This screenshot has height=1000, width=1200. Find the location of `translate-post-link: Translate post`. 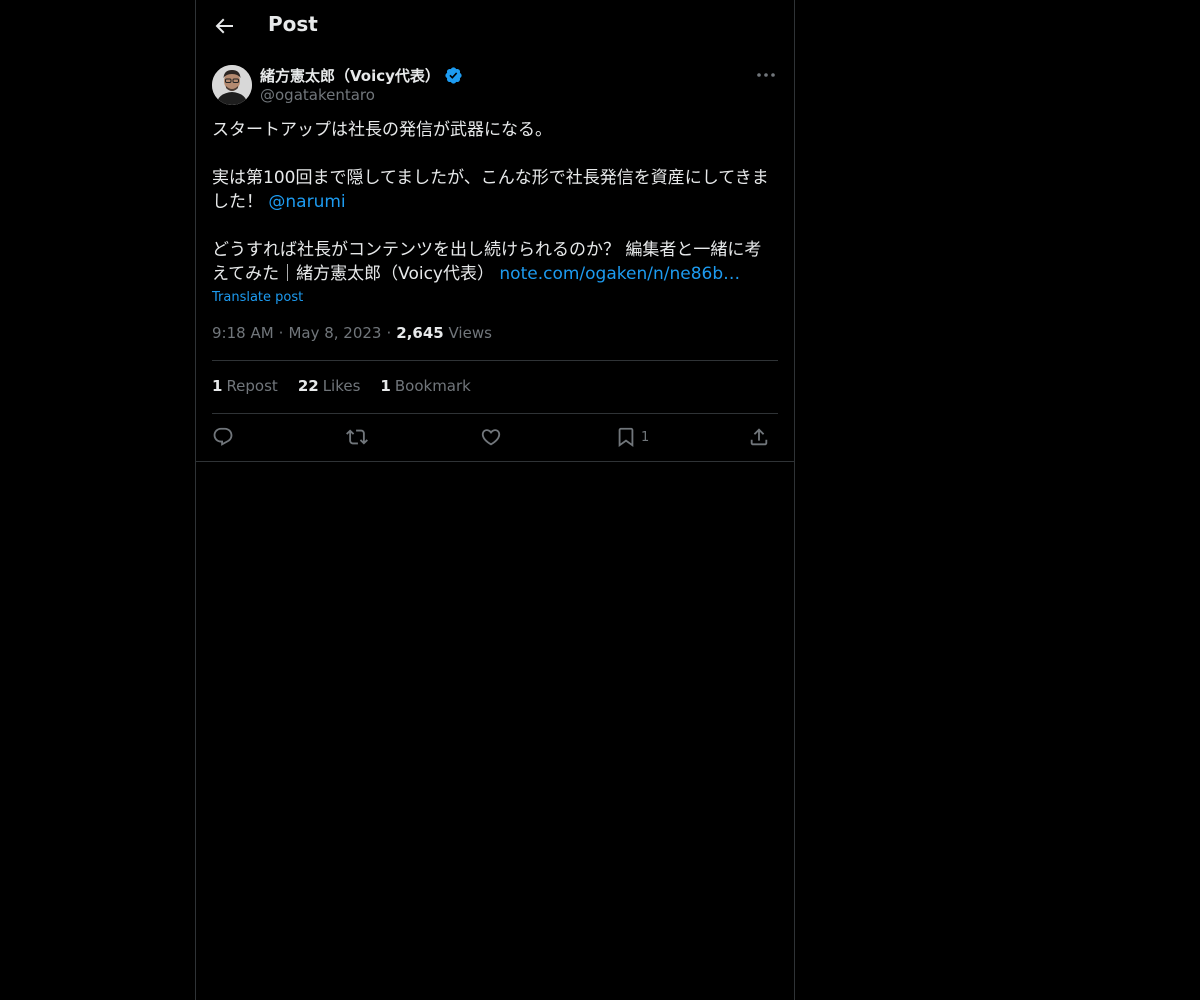

translate-post-link: Translate post is located at coordinates (257, 297).